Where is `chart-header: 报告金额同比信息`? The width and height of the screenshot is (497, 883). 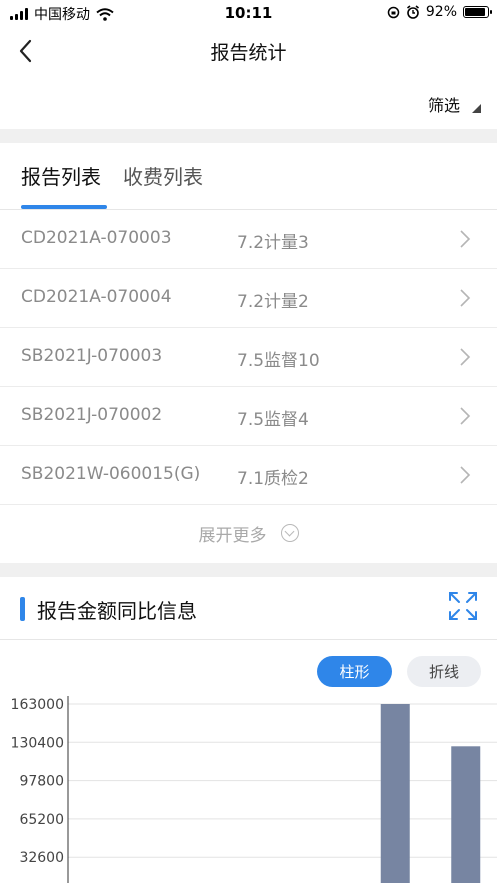 chart-header: 报告金额同比信息 is located at coordinates (248, 608).